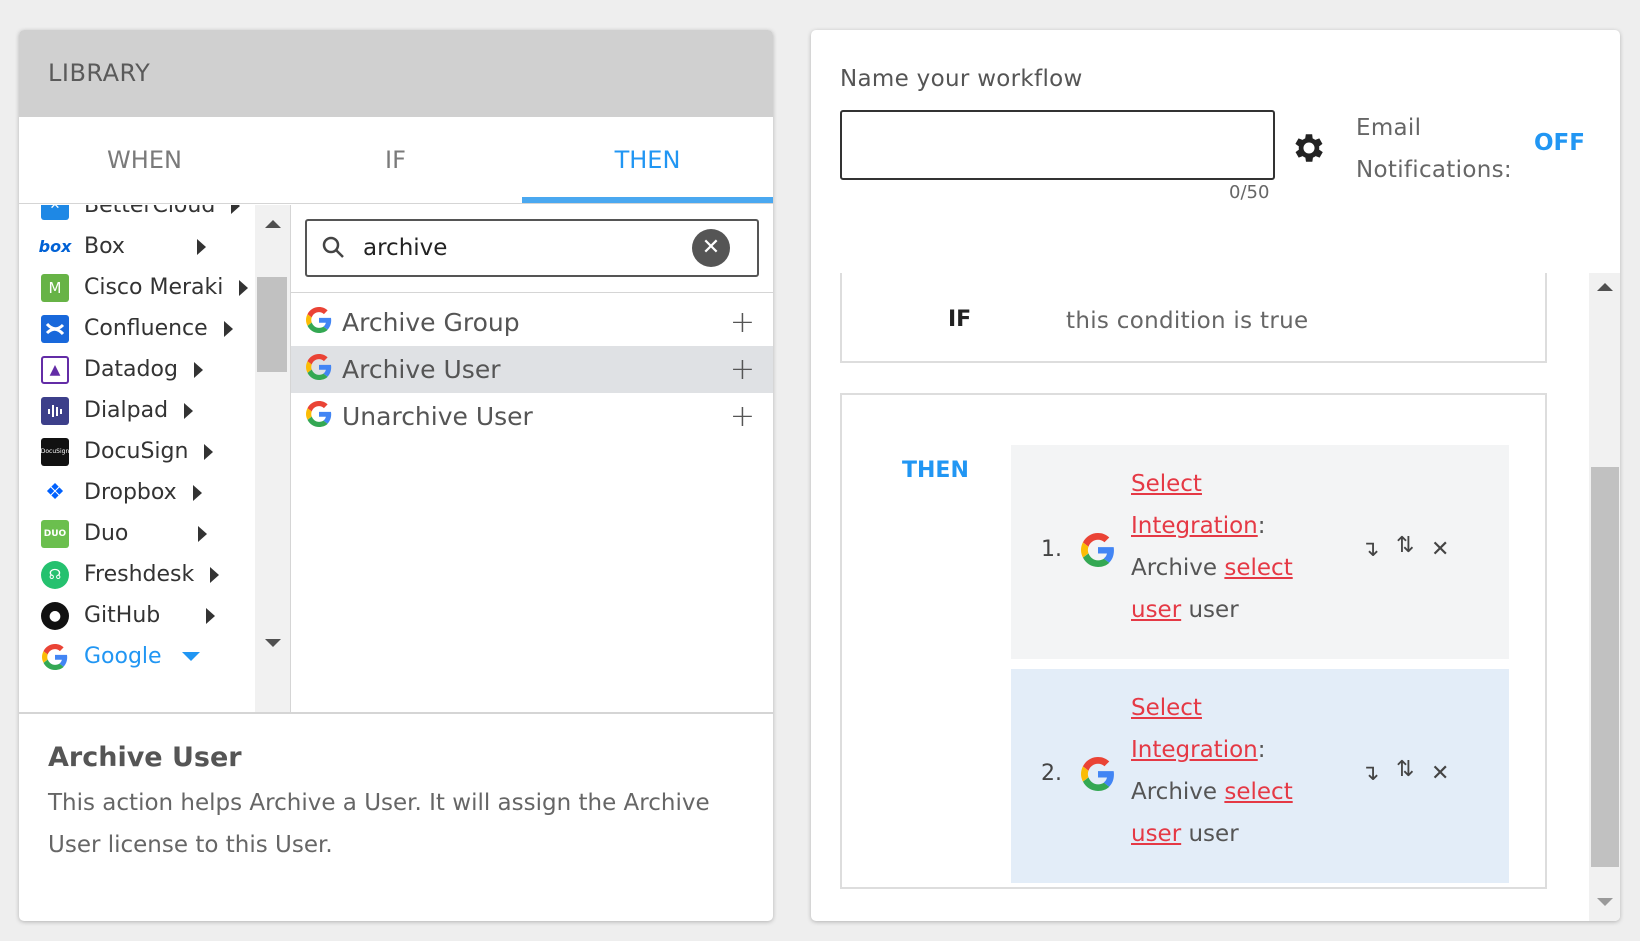 The height and width of the screenshot is (941, 1640). I want to click on result-label: Archive User, so click(421, 369).